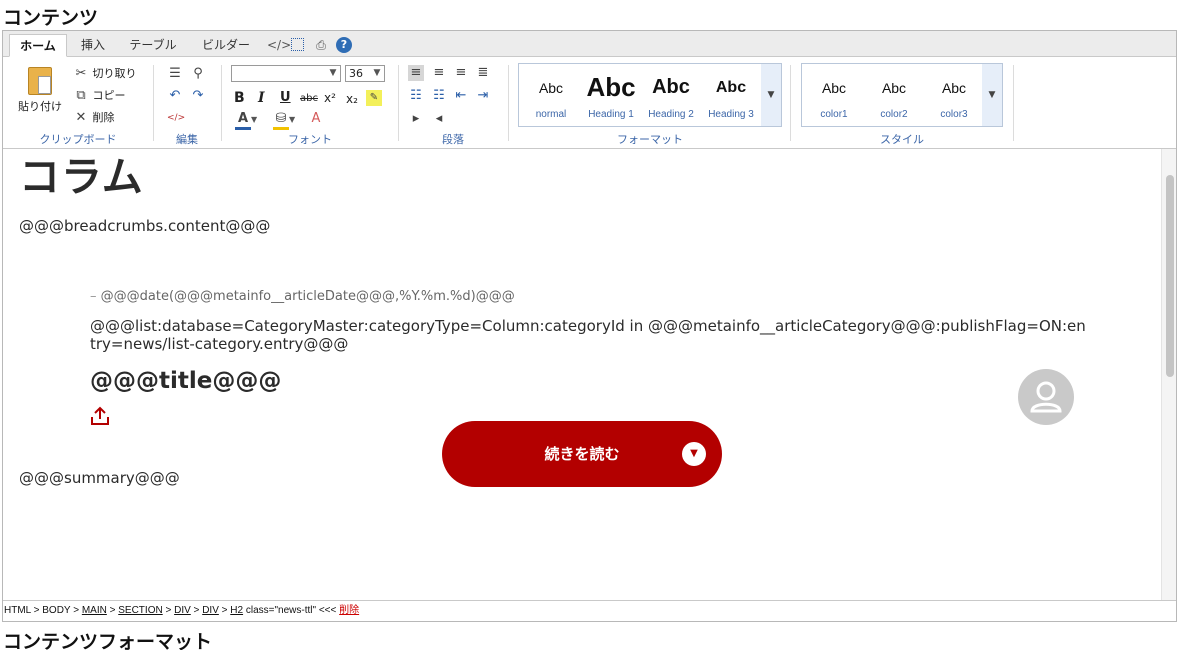  What do you see at coordinates (416, 119) in the screenshot?
I see `ltr-button: ▸` at bounding box center [416, 119].